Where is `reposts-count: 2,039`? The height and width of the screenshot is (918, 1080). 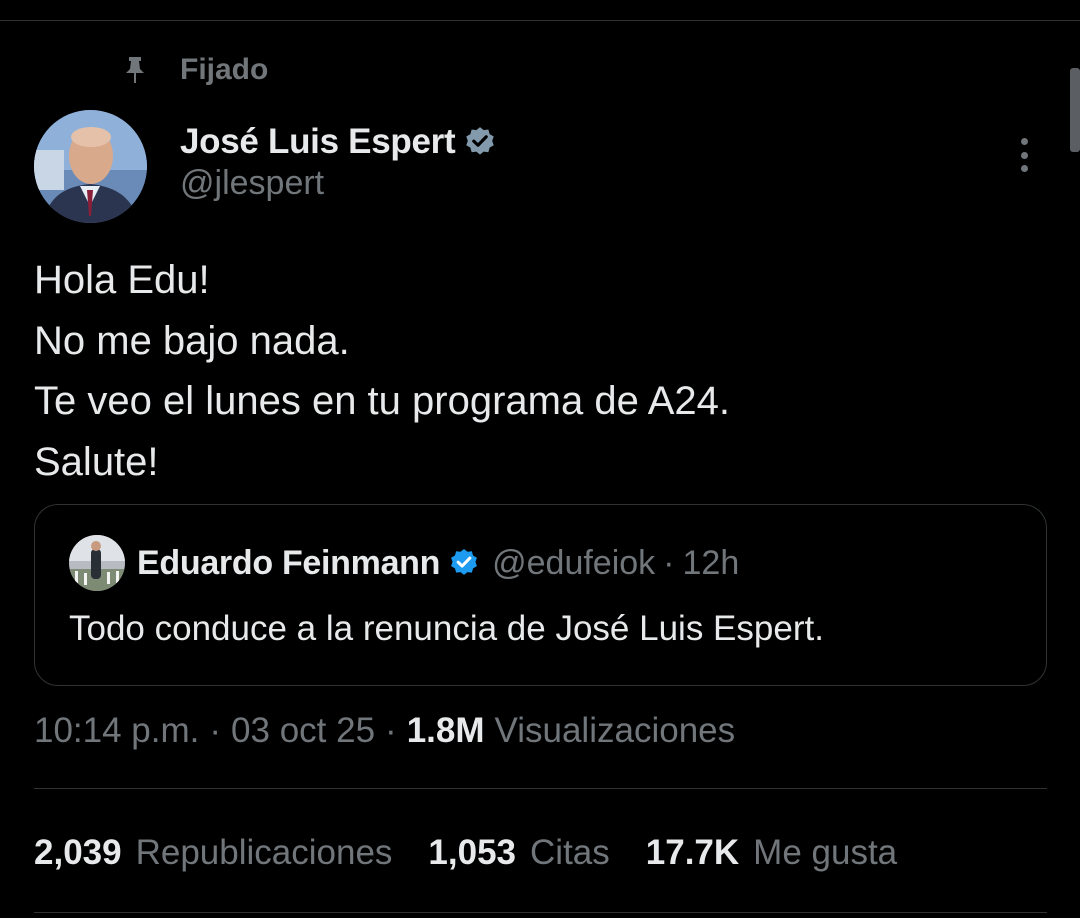 reposts-count: 2,039 is located at coordinates (78, 852).